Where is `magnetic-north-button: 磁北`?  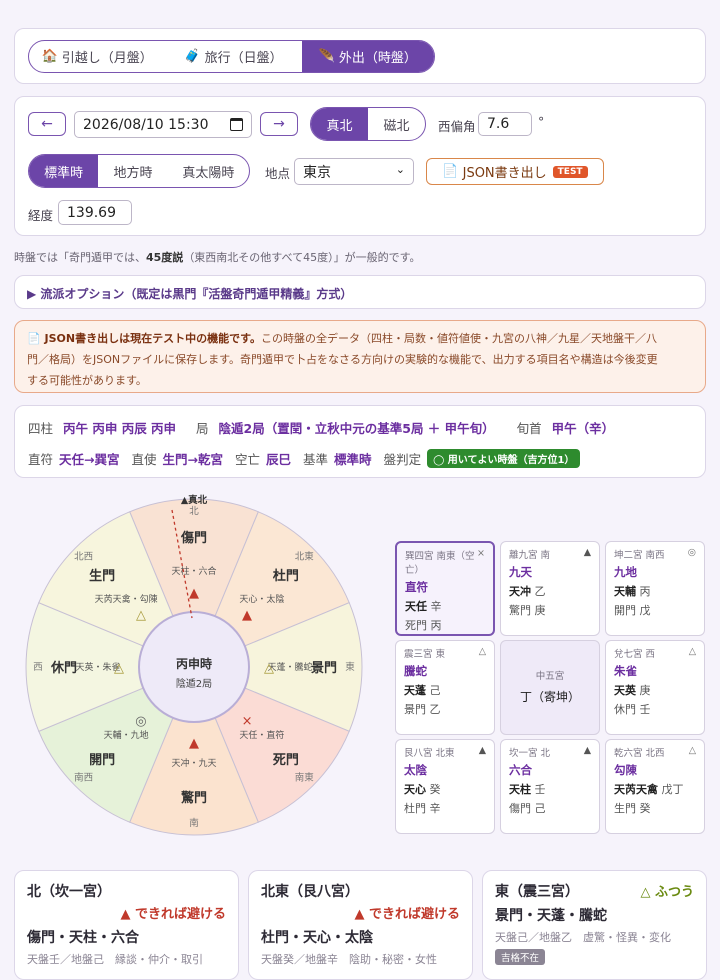 magnetic-north-button: 磁北 is located at coordinates (396, 124).